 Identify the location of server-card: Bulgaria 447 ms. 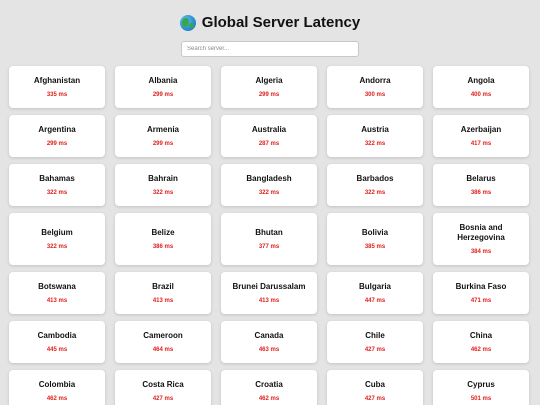
(375, 293).